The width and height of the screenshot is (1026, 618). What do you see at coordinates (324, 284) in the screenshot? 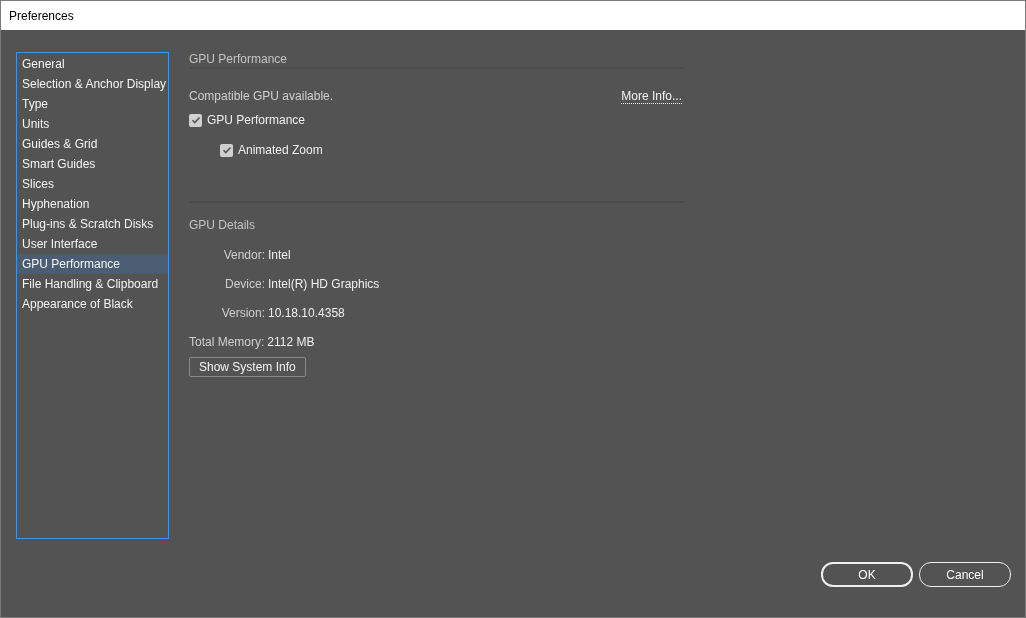
I see `detail-value: Intel(R) HD Graphics` at bounding box center [324, 284].